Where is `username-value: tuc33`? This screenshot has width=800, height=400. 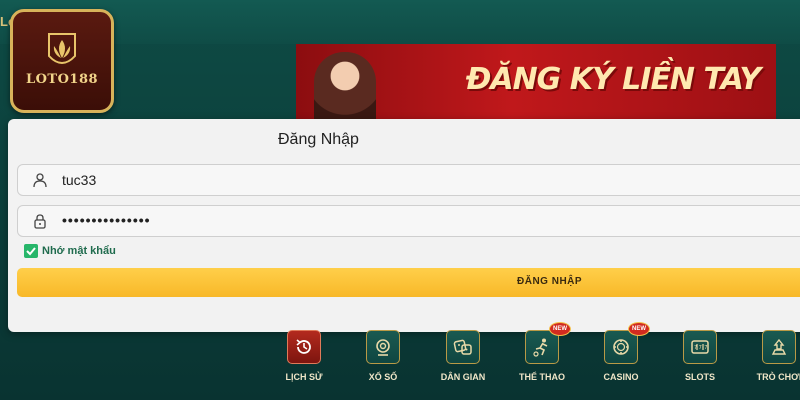
username-value: tuc33 is located at coordinates (79, 180).